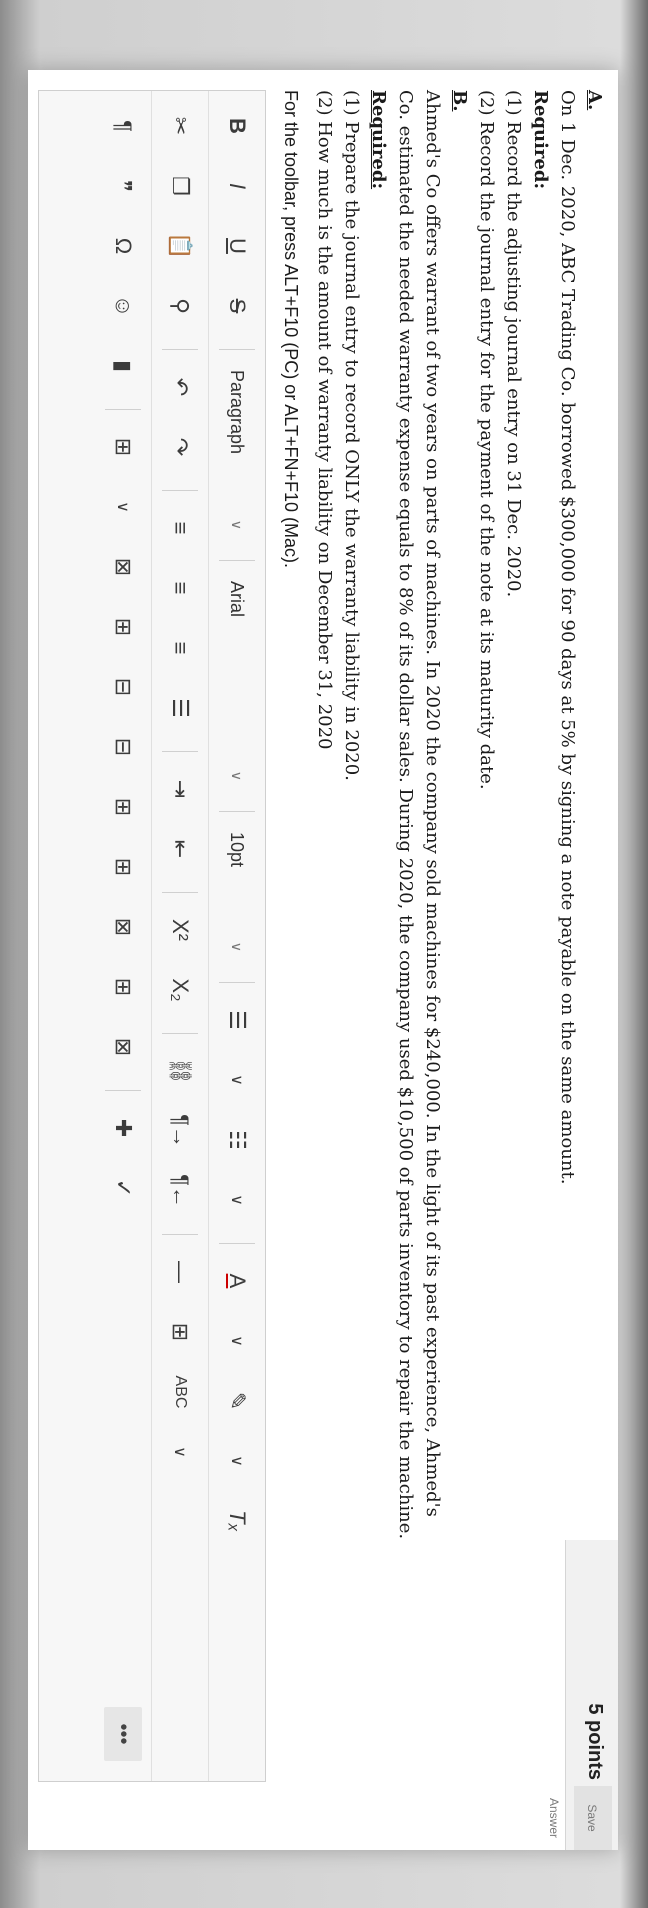 This screenshot has width=648, height=1908. Describe the element at coordinates (180, 1131) in the screenshot. I see `ltr-icon: ¶→` at that location.